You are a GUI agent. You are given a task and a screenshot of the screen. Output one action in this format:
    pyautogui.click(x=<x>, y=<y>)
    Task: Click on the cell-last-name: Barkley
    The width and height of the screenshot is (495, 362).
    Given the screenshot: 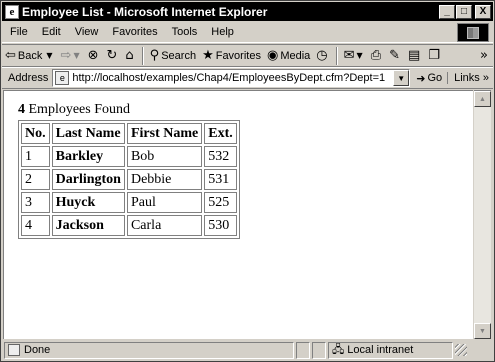 What is the action you would take?
    pyautogui.click(x=88, y=156)
    